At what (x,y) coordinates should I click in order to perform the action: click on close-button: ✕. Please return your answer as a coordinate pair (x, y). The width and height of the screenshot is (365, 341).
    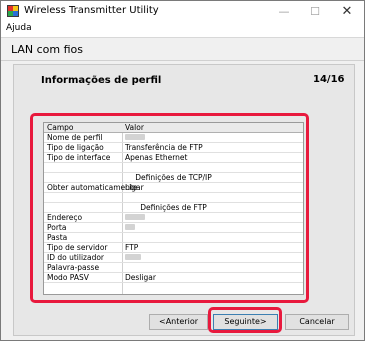
    Looking at the image, I should click on (347, 11).